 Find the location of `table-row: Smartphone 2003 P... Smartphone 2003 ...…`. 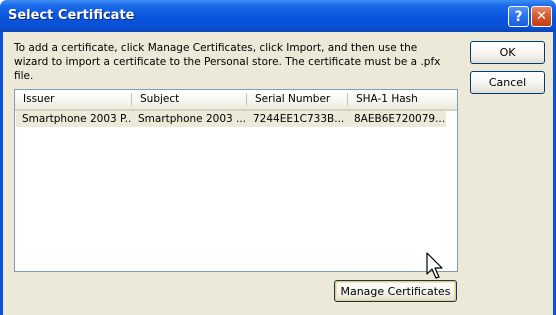

table-row: Smartphone 2003 P... Smartphone 2003 ...… is located at coordinates (231, 119).